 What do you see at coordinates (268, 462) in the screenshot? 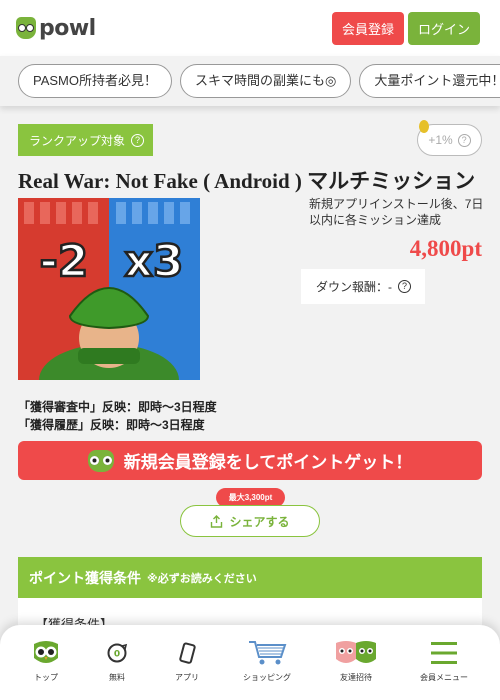
I see `cta-label: 新規会員登録をしてポイントゲット！` at bounding box center [268, 462].